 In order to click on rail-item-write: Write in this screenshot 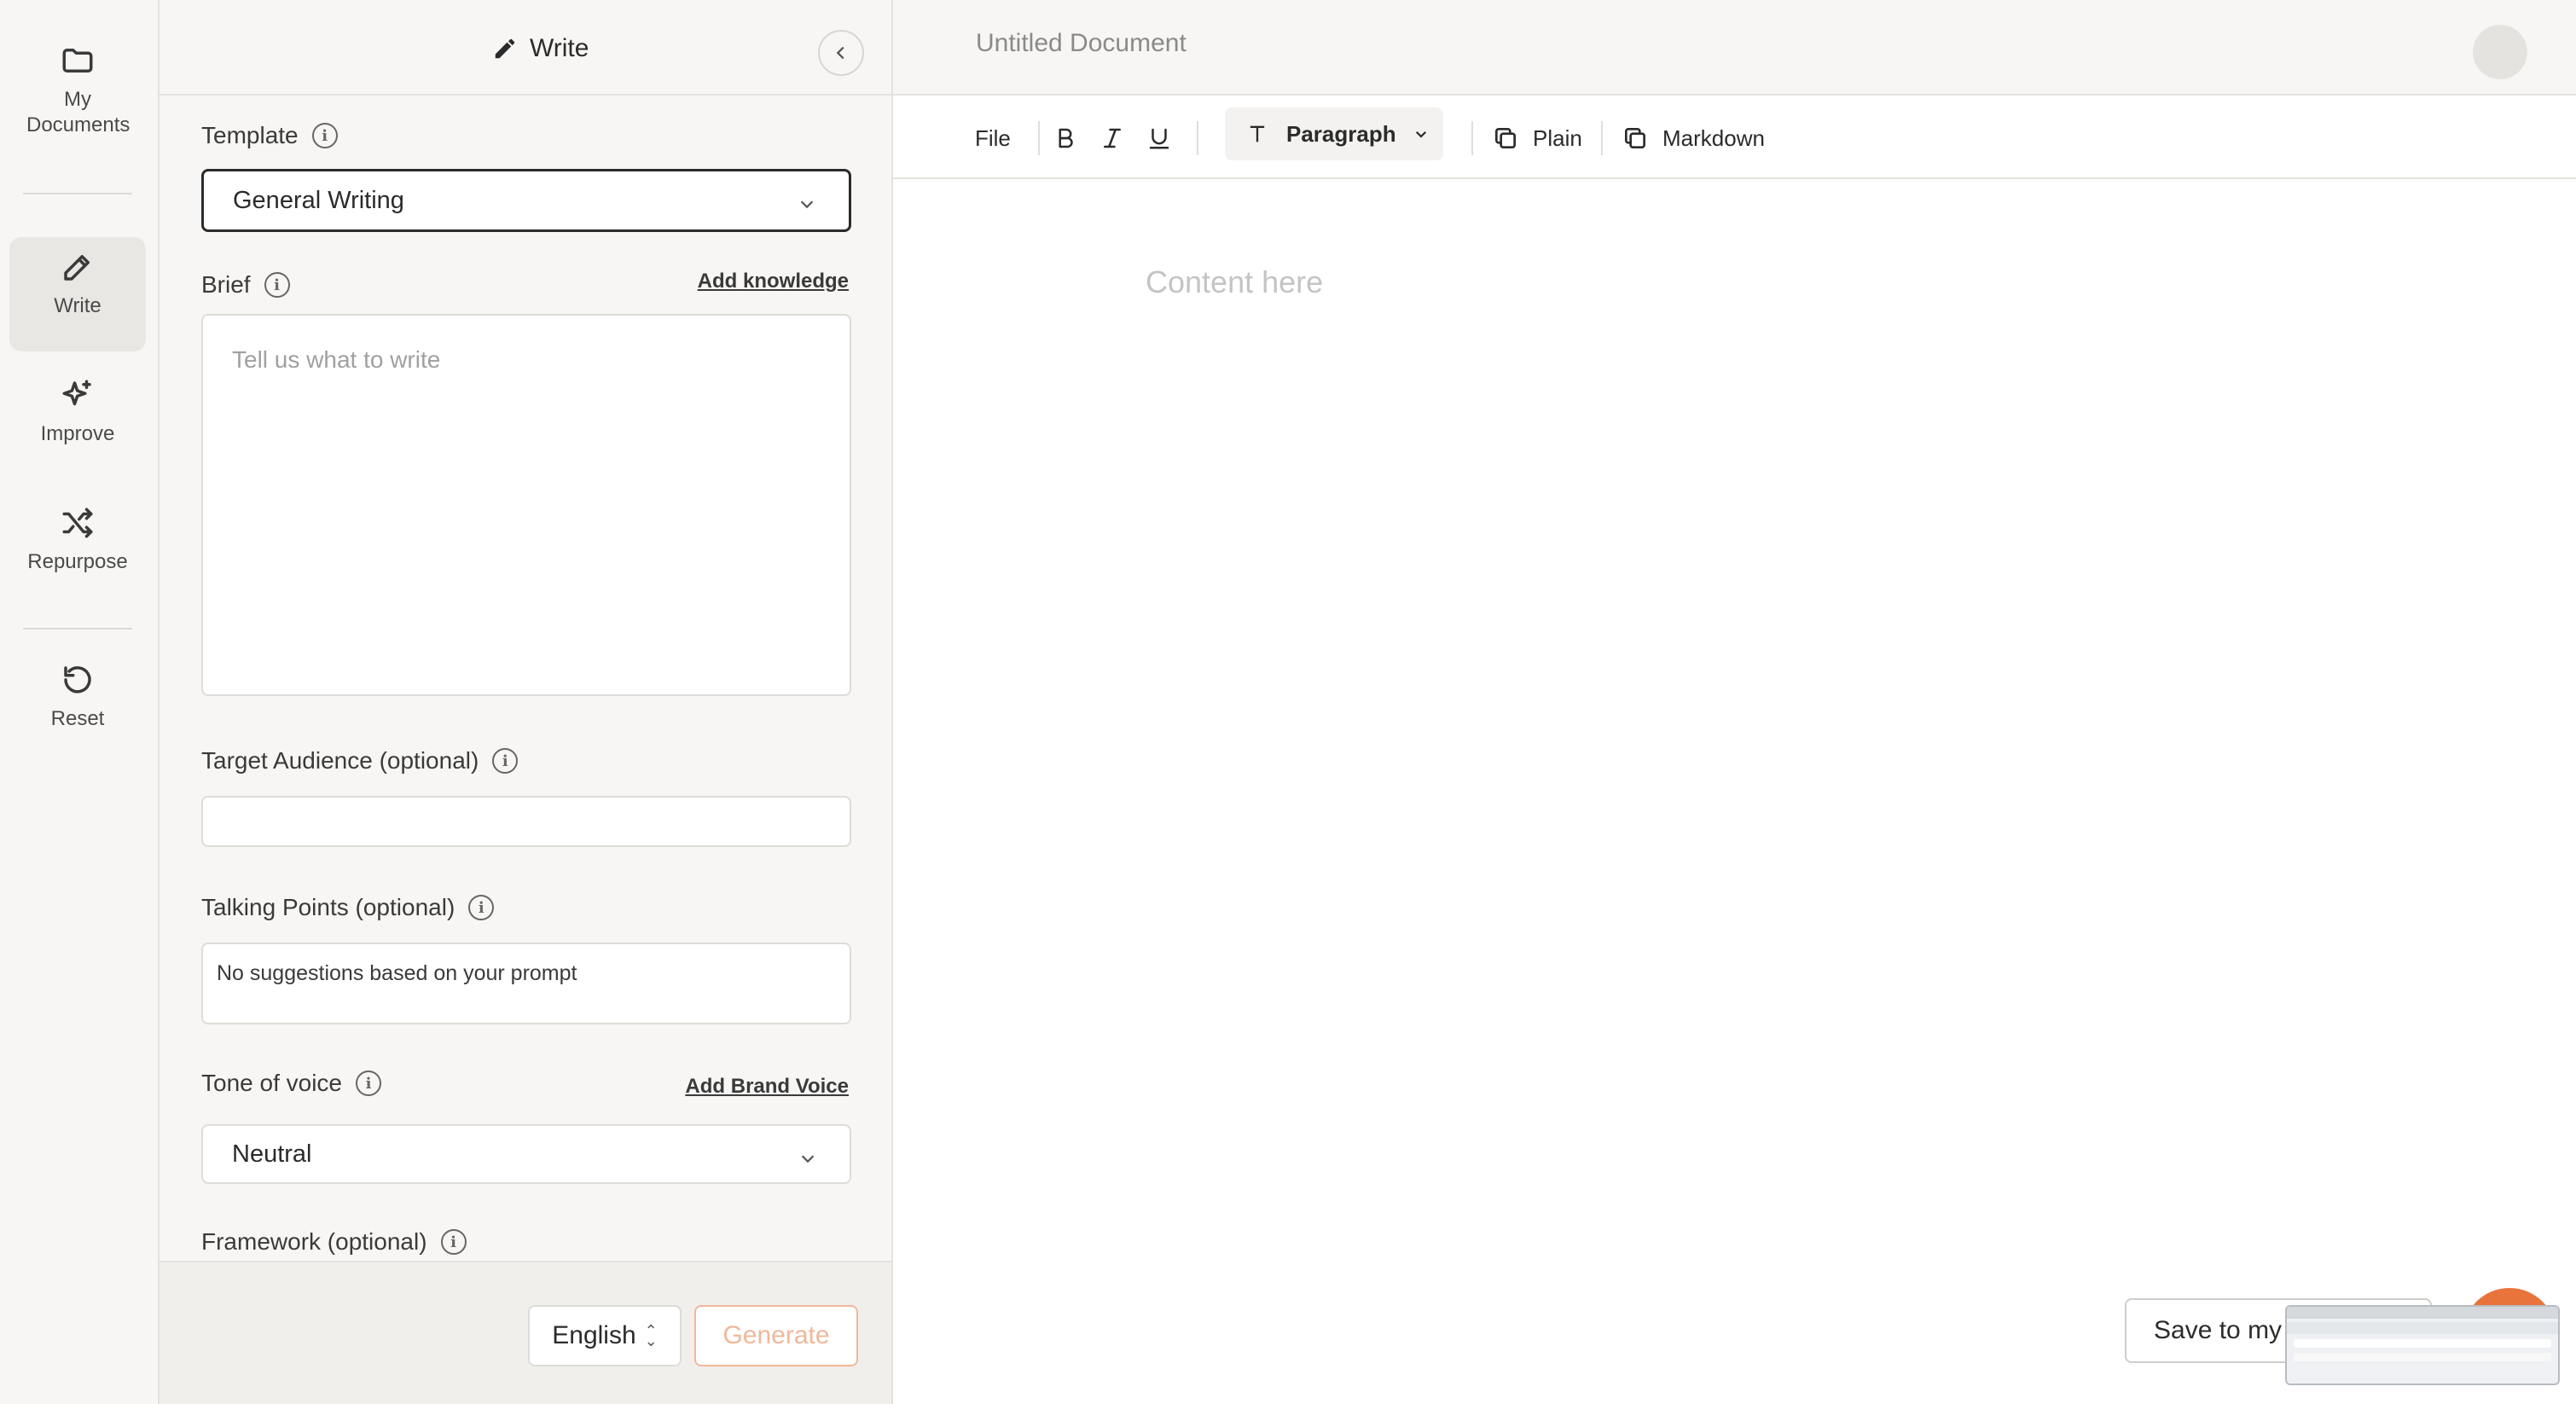, I will do `click(77, 294)`.